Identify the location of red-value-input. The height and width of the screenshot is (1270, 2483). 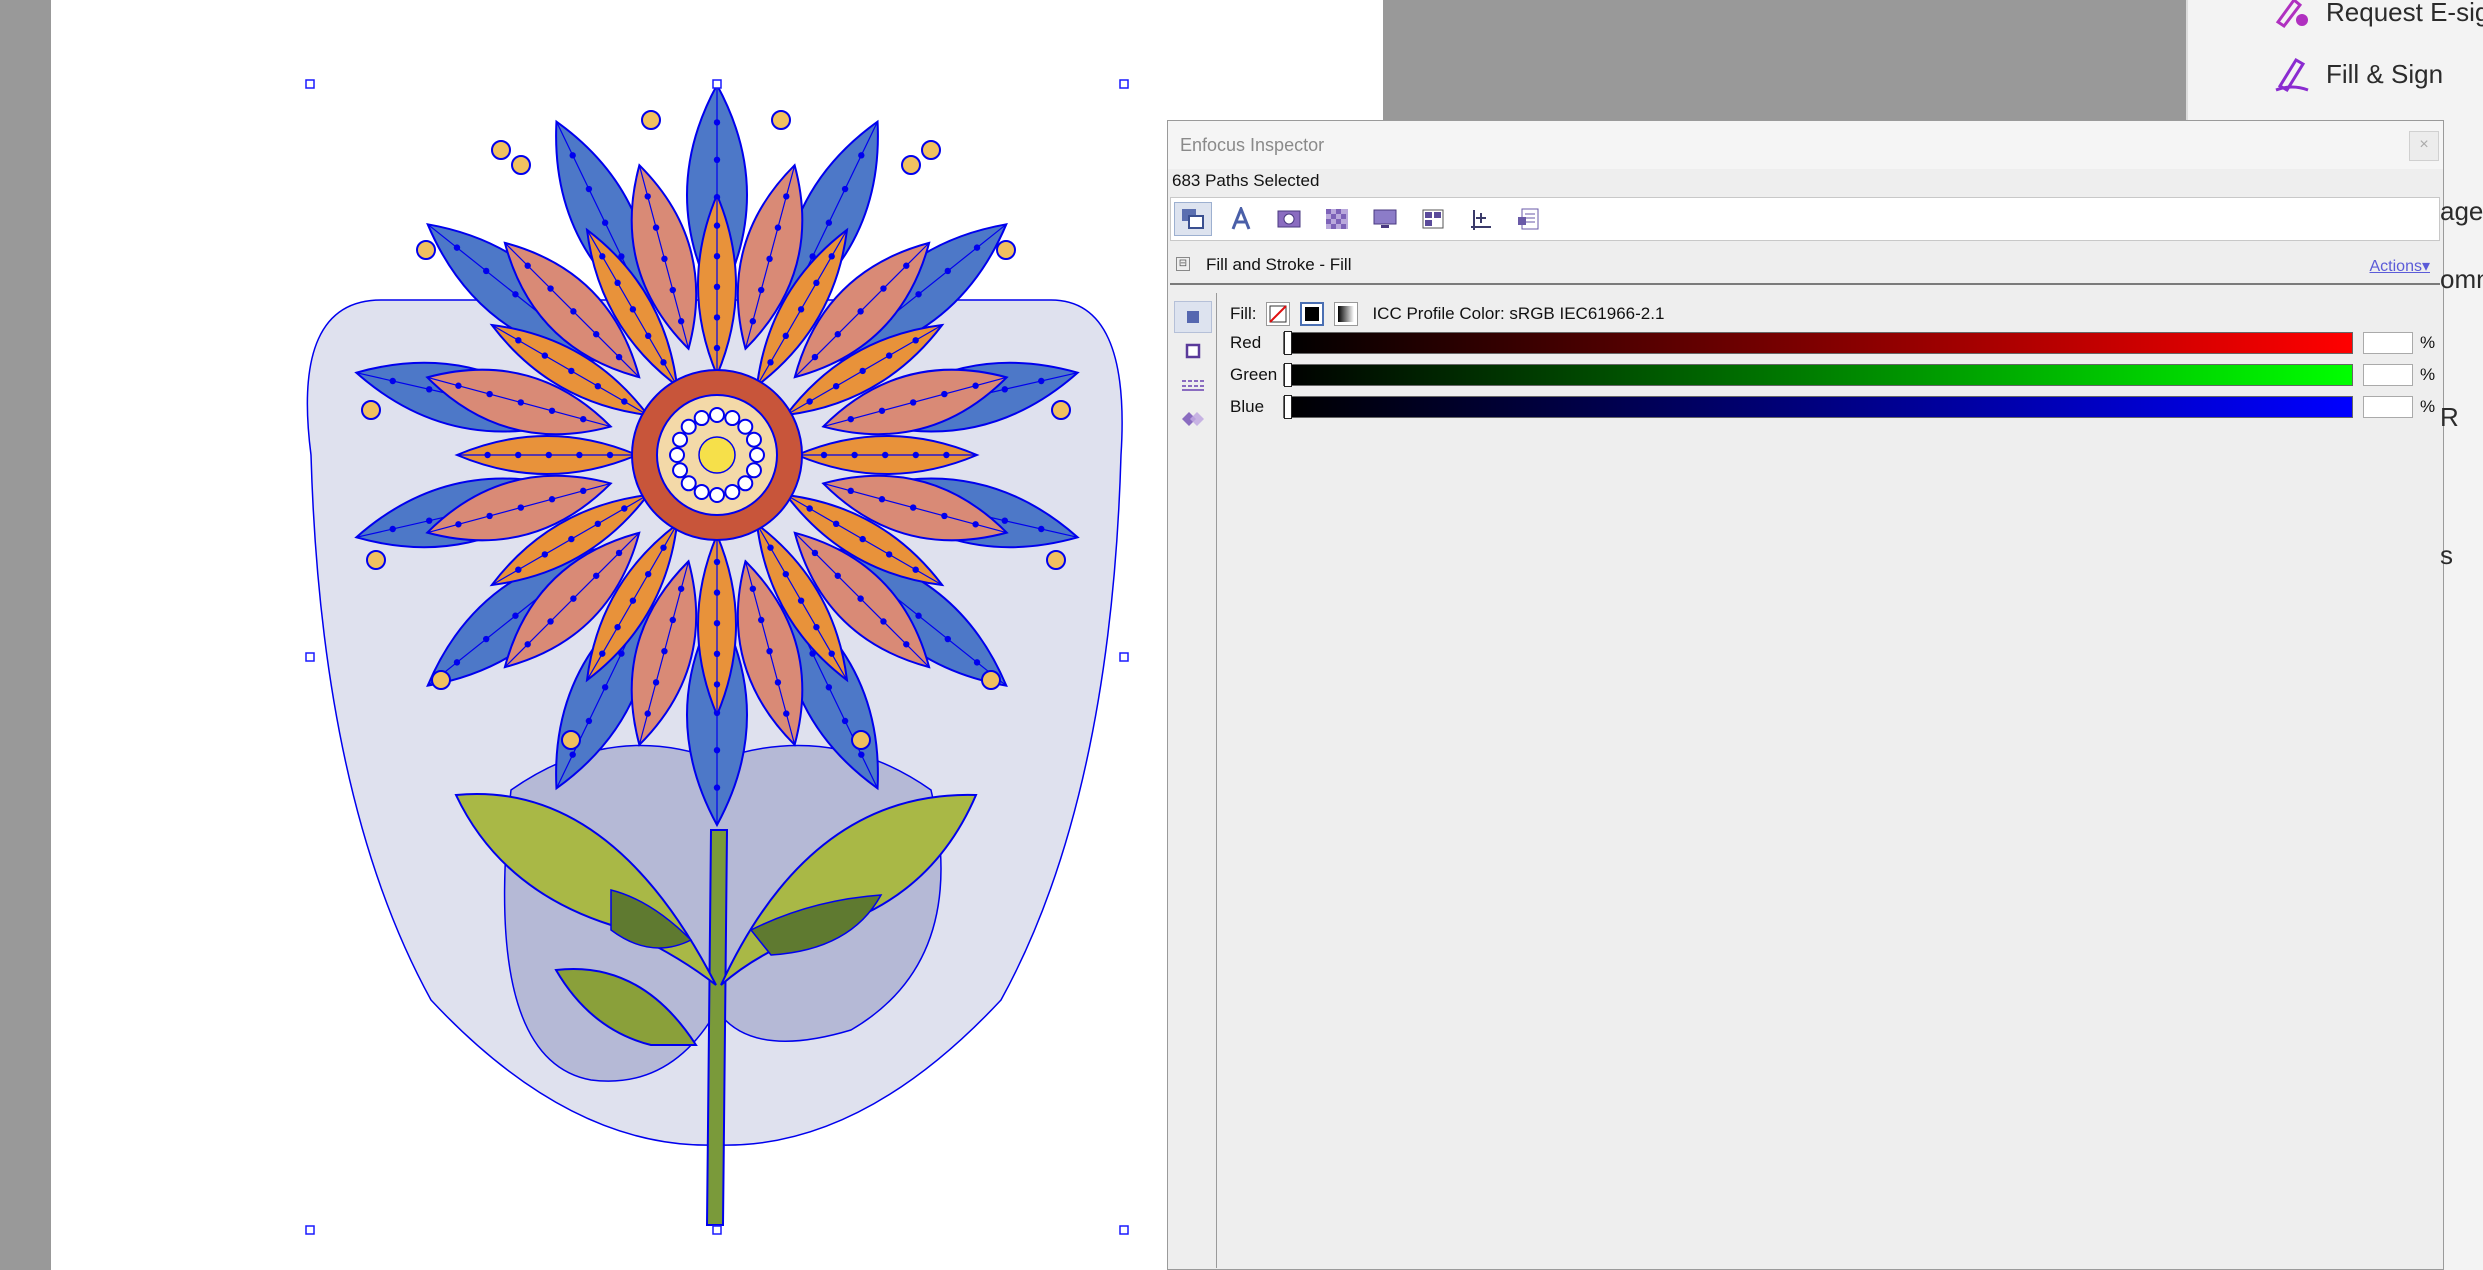
(2388, 343).